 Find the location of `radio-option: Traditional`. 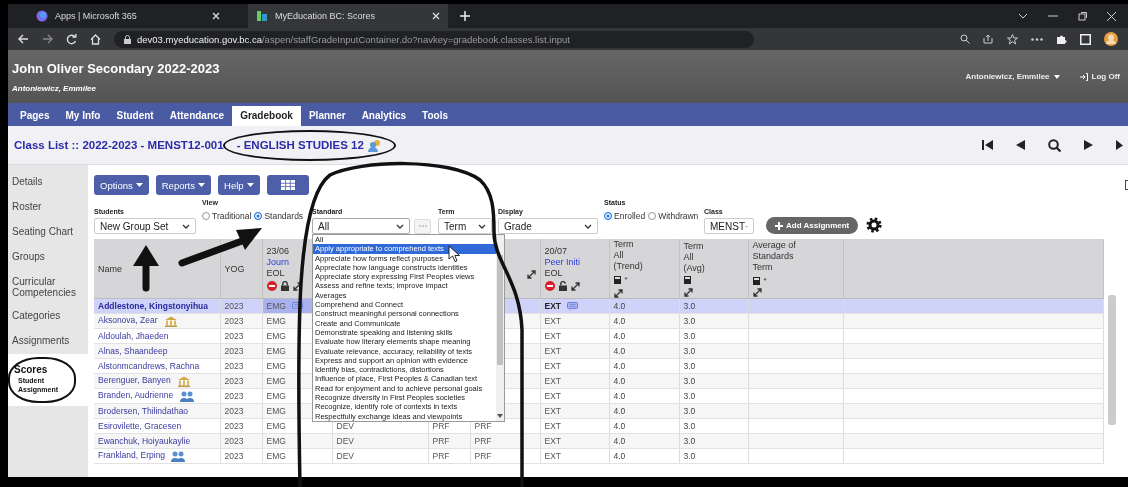

radio-option: Traditional is located at coordinates (227, 216).